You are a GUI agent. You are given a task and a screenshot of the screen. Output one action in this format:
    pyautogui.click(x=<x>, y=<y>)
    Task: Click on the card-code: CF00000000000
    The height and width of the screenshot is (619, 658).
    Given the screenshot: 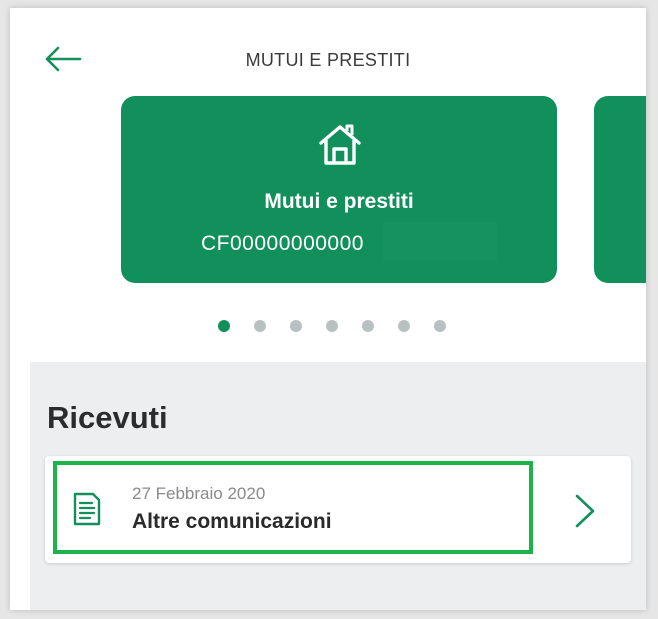 What is the action you would take?
    pyautogui.click(x=282, y=243)
    